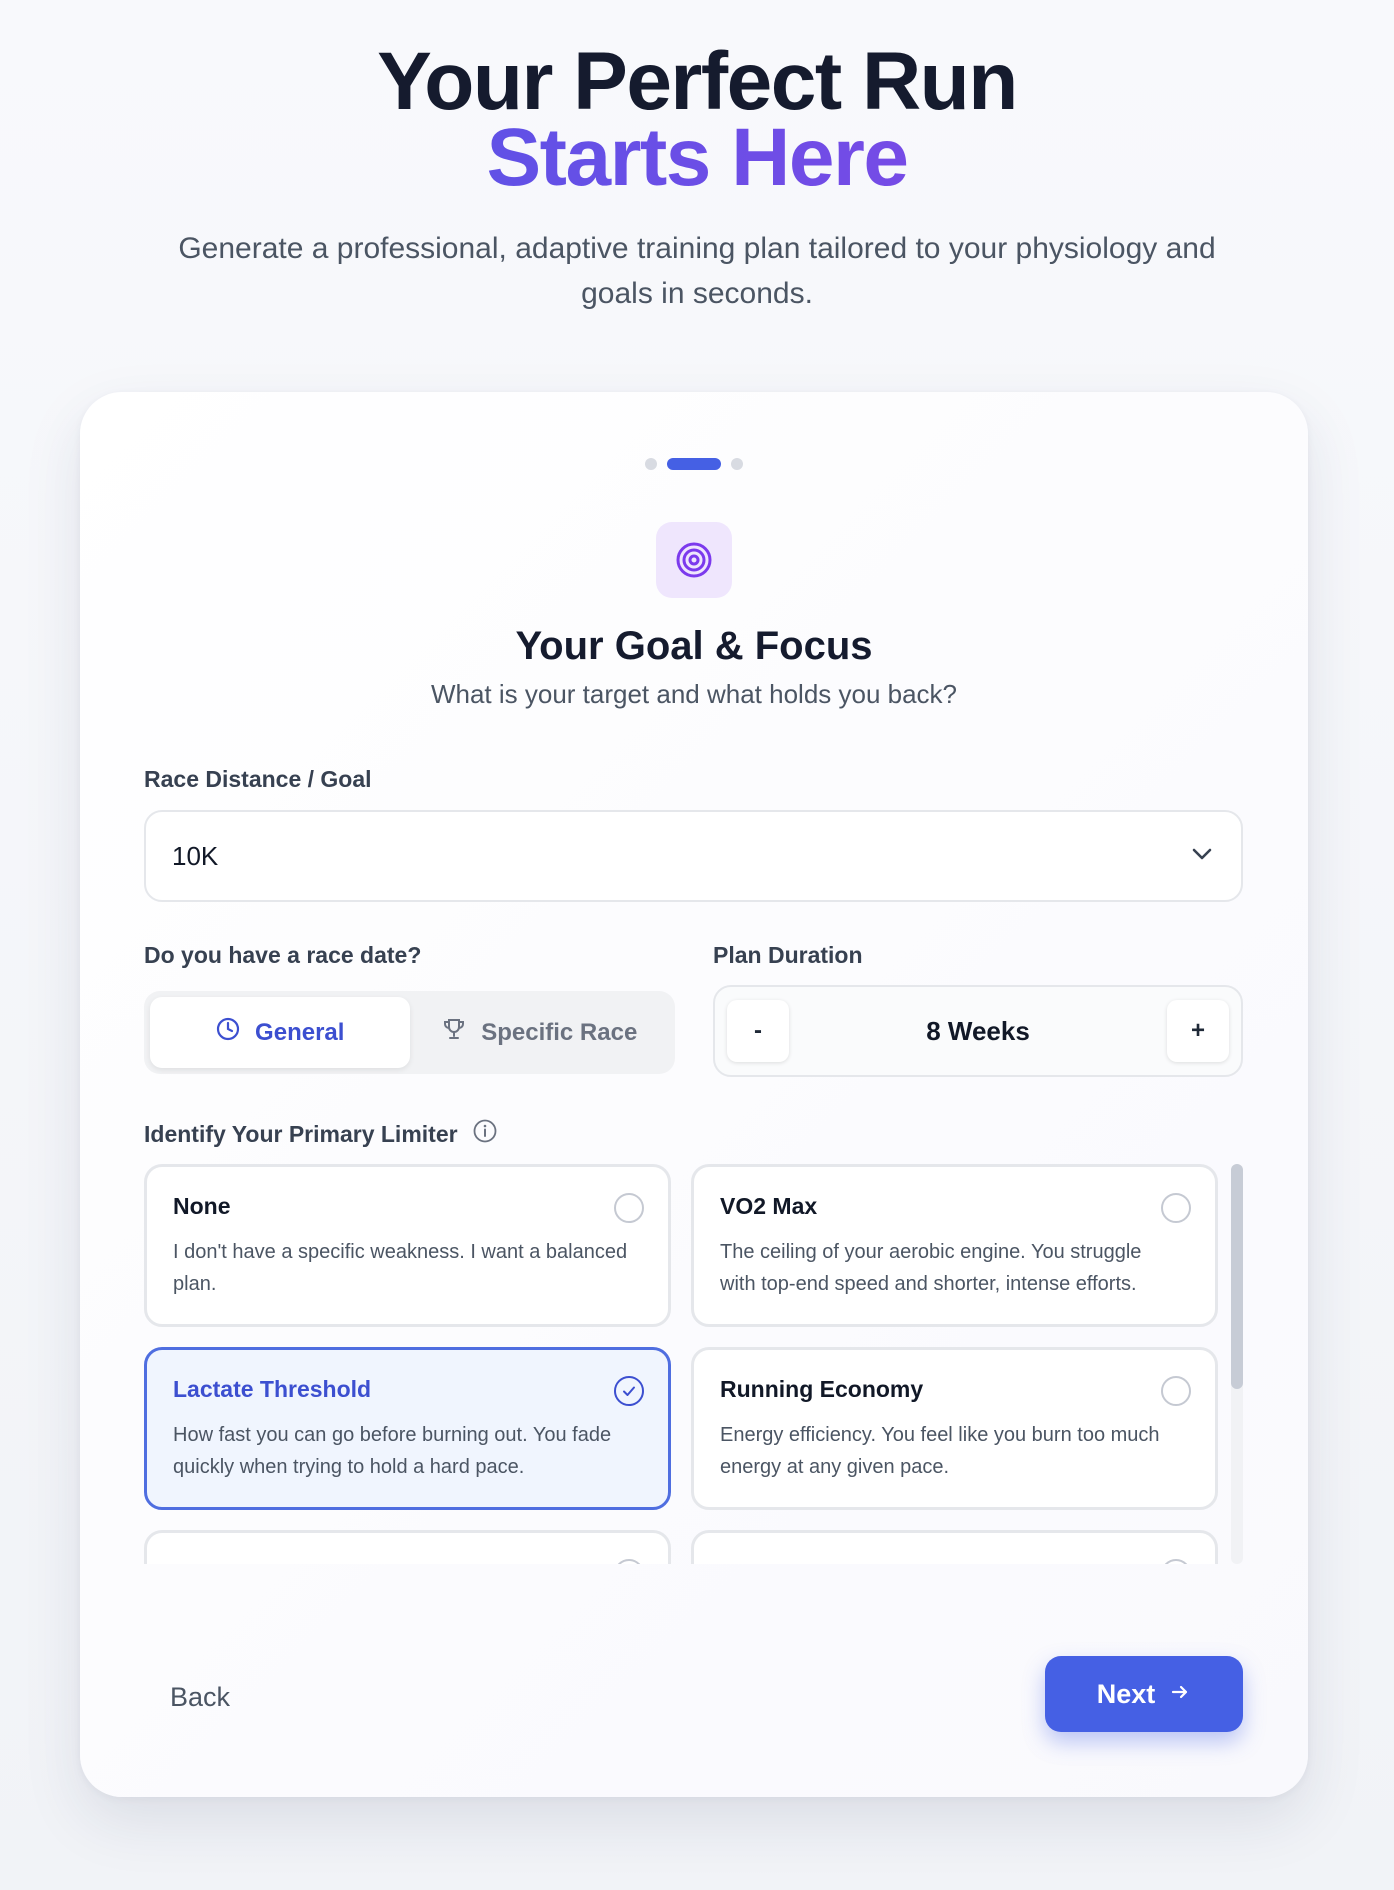 The height and width of the screenshot is (1890, 1394). Describe the element at coordinates (200, 1697) in the screenshot. I see `back-button: Back` at that location.